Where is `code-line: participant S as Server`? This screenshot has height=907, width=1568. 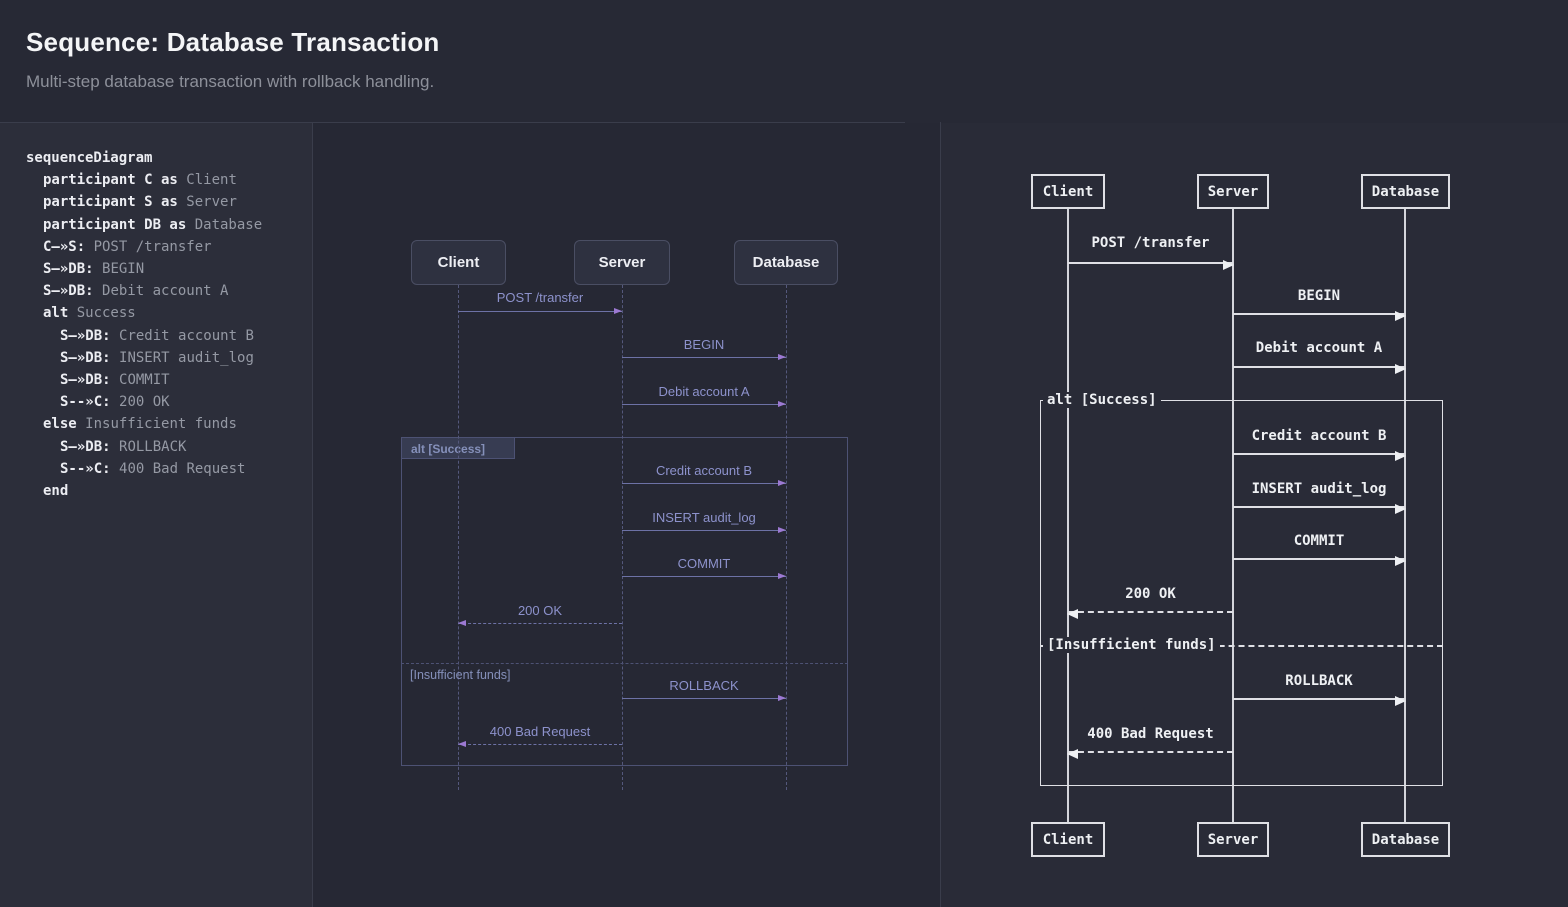
code-line: participant S as Server is located at coordinates (140, 202).